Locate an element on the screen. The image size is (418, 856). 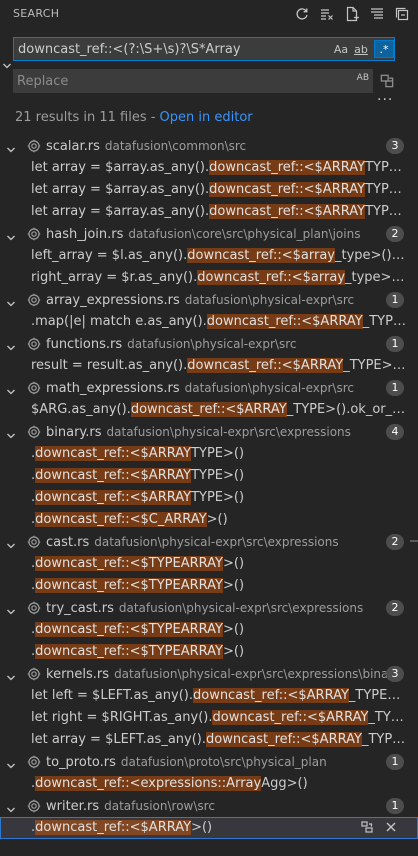
view-as-tree-icon is located at coordinates (377, 14).